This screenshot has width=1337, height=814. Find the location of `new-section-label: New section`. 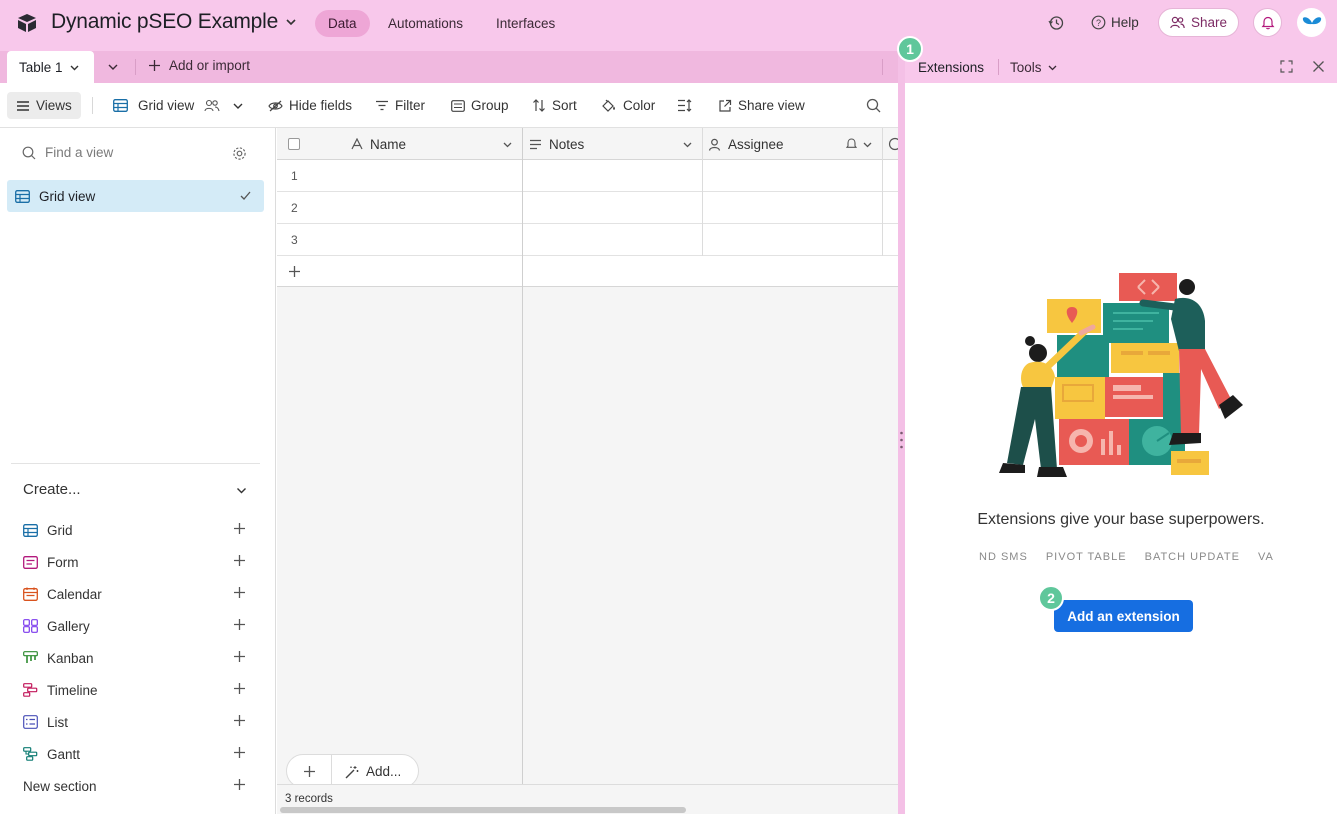

new-section-label: New section is located at coordinates (60, 786).